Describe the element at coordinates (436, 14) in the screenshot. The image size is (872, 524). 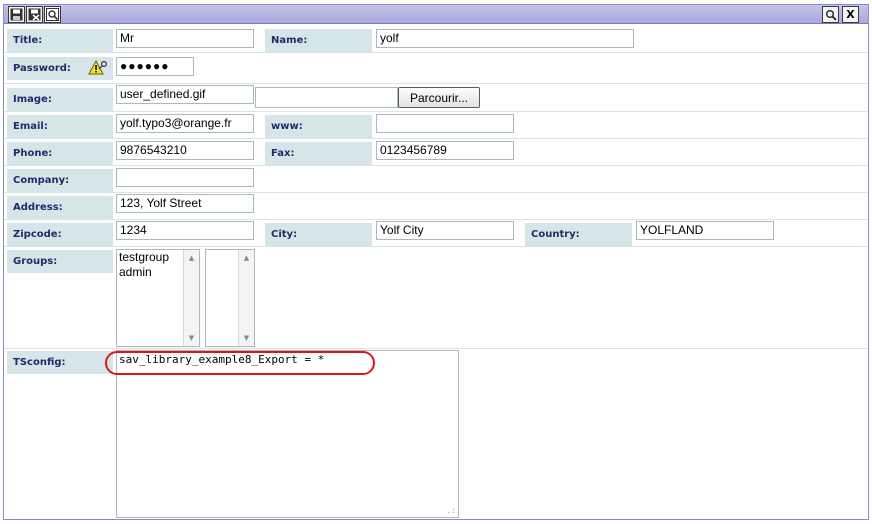
I see `window-toolbar: X` at that location.